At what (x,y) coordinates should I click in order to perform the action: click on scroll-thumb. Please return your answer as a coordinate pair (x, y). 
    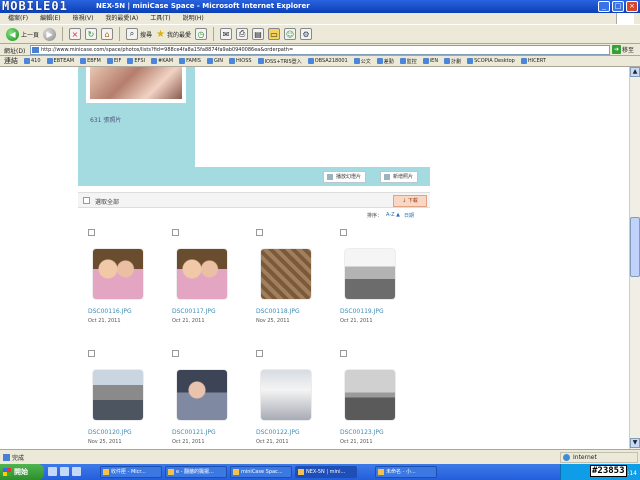
    Looking at the image, I should click on (635, 247).